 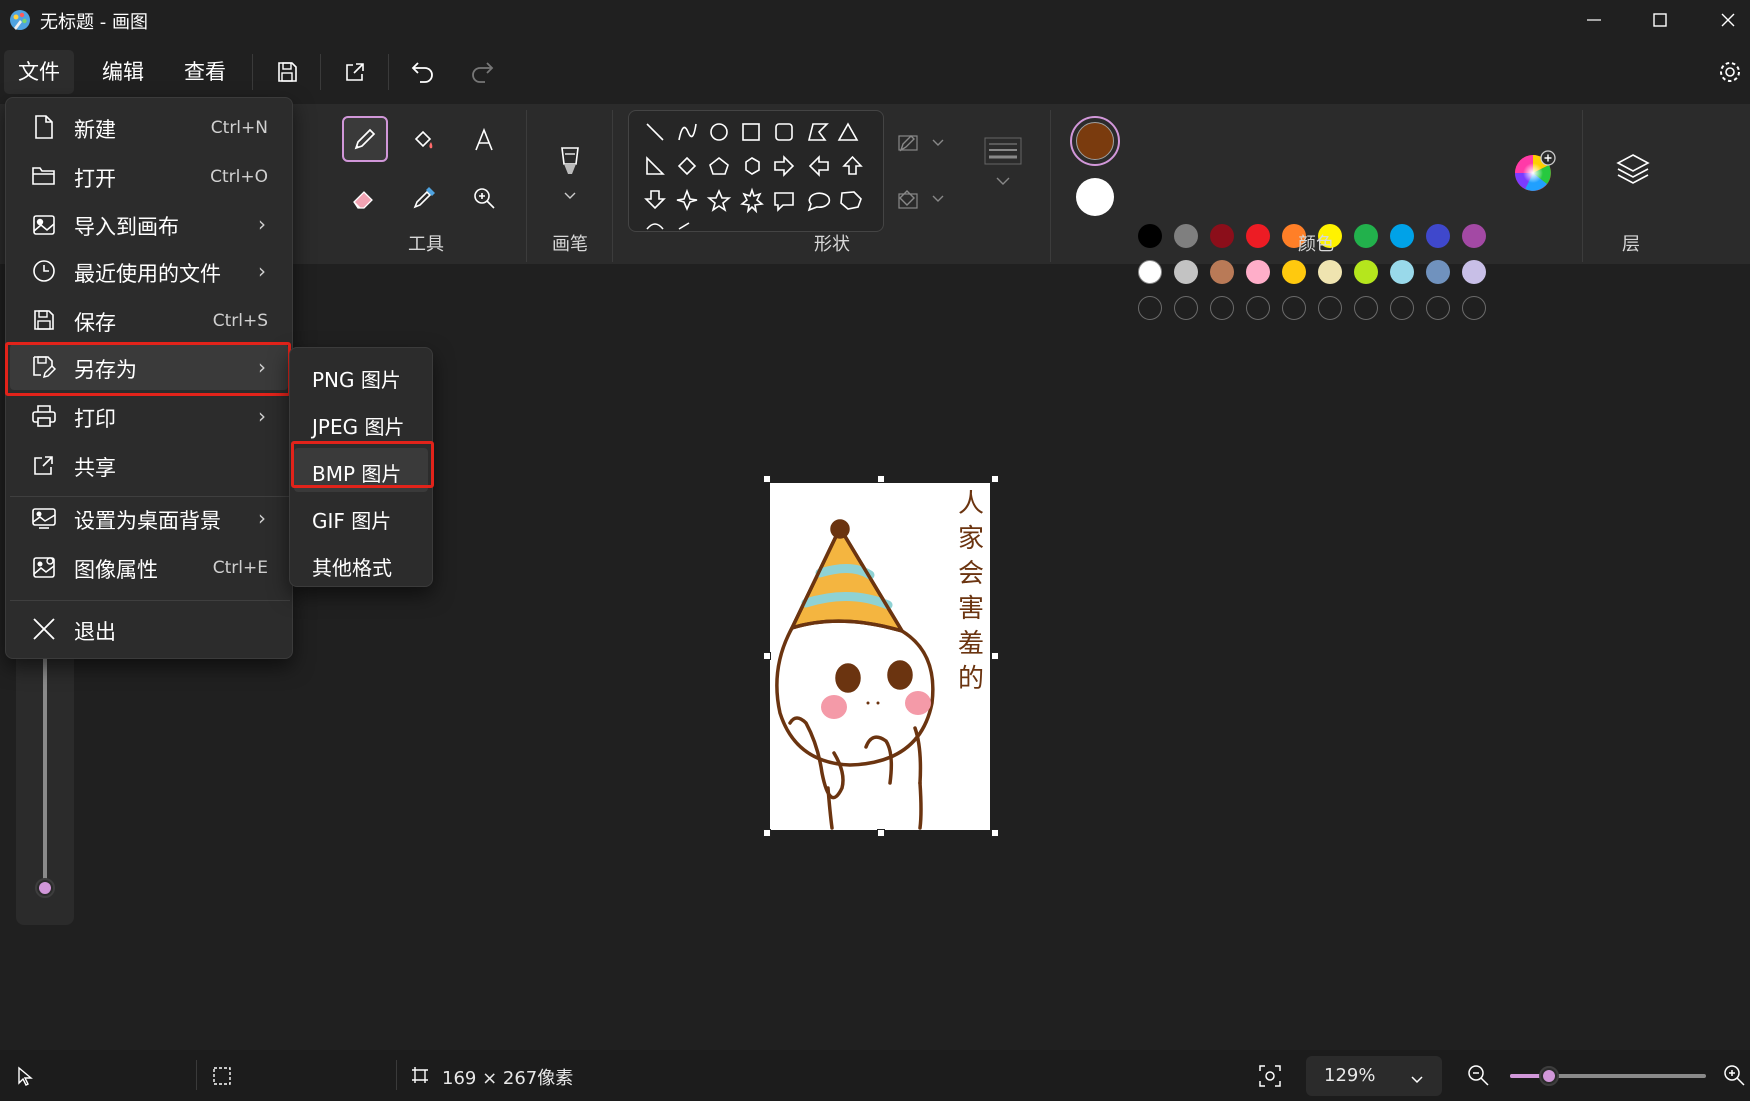 I want to click on menu-view: 查看, so click(x=205, y=72).